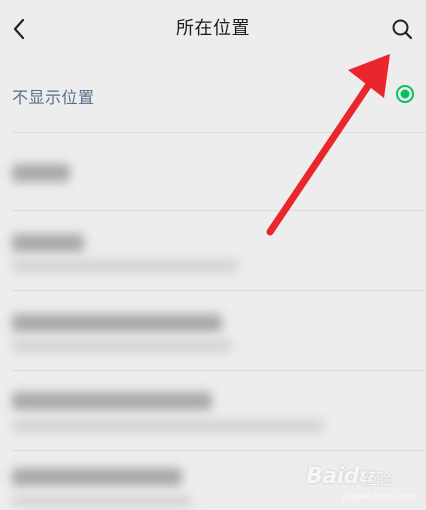 The image size is (426, 510). What do you see at coordinates (53, 97) in the screenshot?
I see `hide-location-label: 不显示位置` at bounding box center [53, 97].